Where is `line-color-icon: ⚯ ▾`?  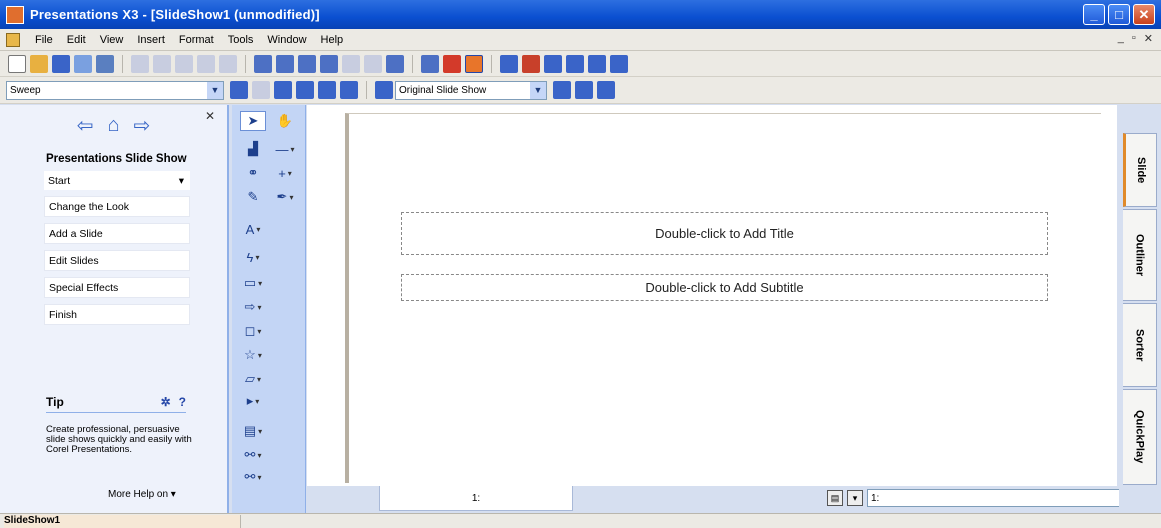 line-color-icon: ⚯ ▾ is located at coordinates (253, 455).